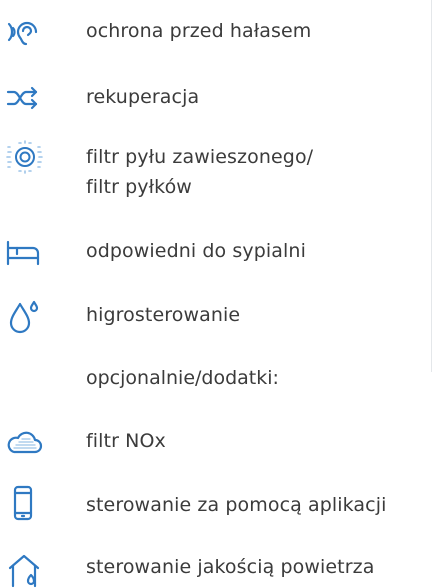 The height and width of the screenshot is (588, 435). I want to click on house-air-icon, so click(24, 568).